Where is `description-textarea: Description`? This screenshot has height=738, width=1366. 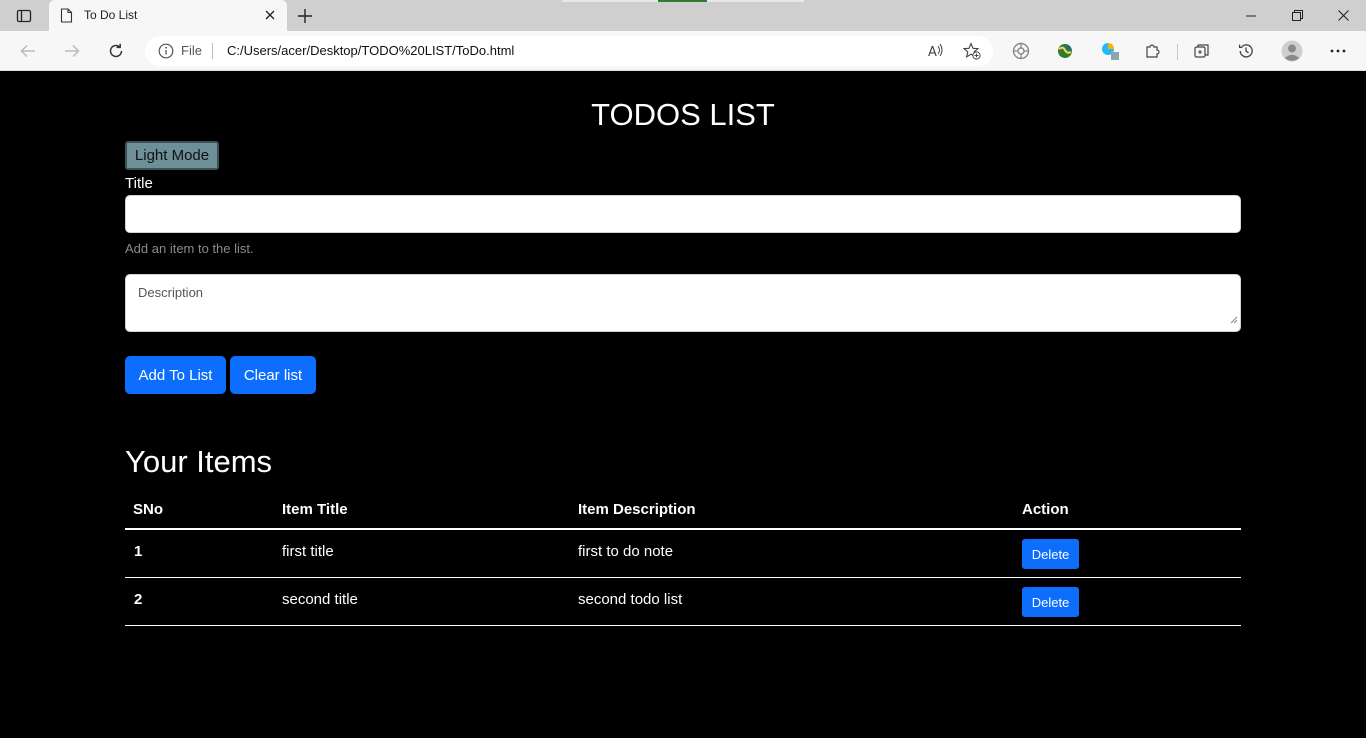
description-textarea: Description is located at coordinates (683, 303).